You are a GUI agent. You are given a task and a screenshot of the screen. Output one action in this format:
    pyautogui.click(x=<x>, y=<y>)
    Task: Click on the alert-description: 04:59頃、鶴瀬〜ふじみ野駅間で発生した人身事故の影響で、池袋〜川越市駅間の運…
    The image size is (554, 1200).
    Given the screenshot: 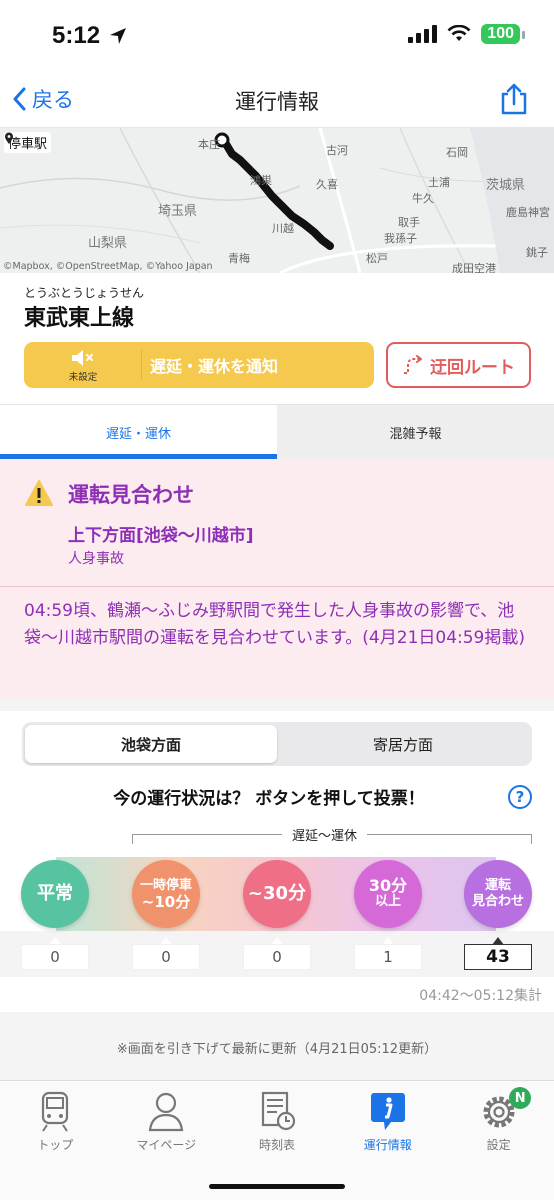 What is the action you would take?
    pyautogui.click(x=275, y=624)
    